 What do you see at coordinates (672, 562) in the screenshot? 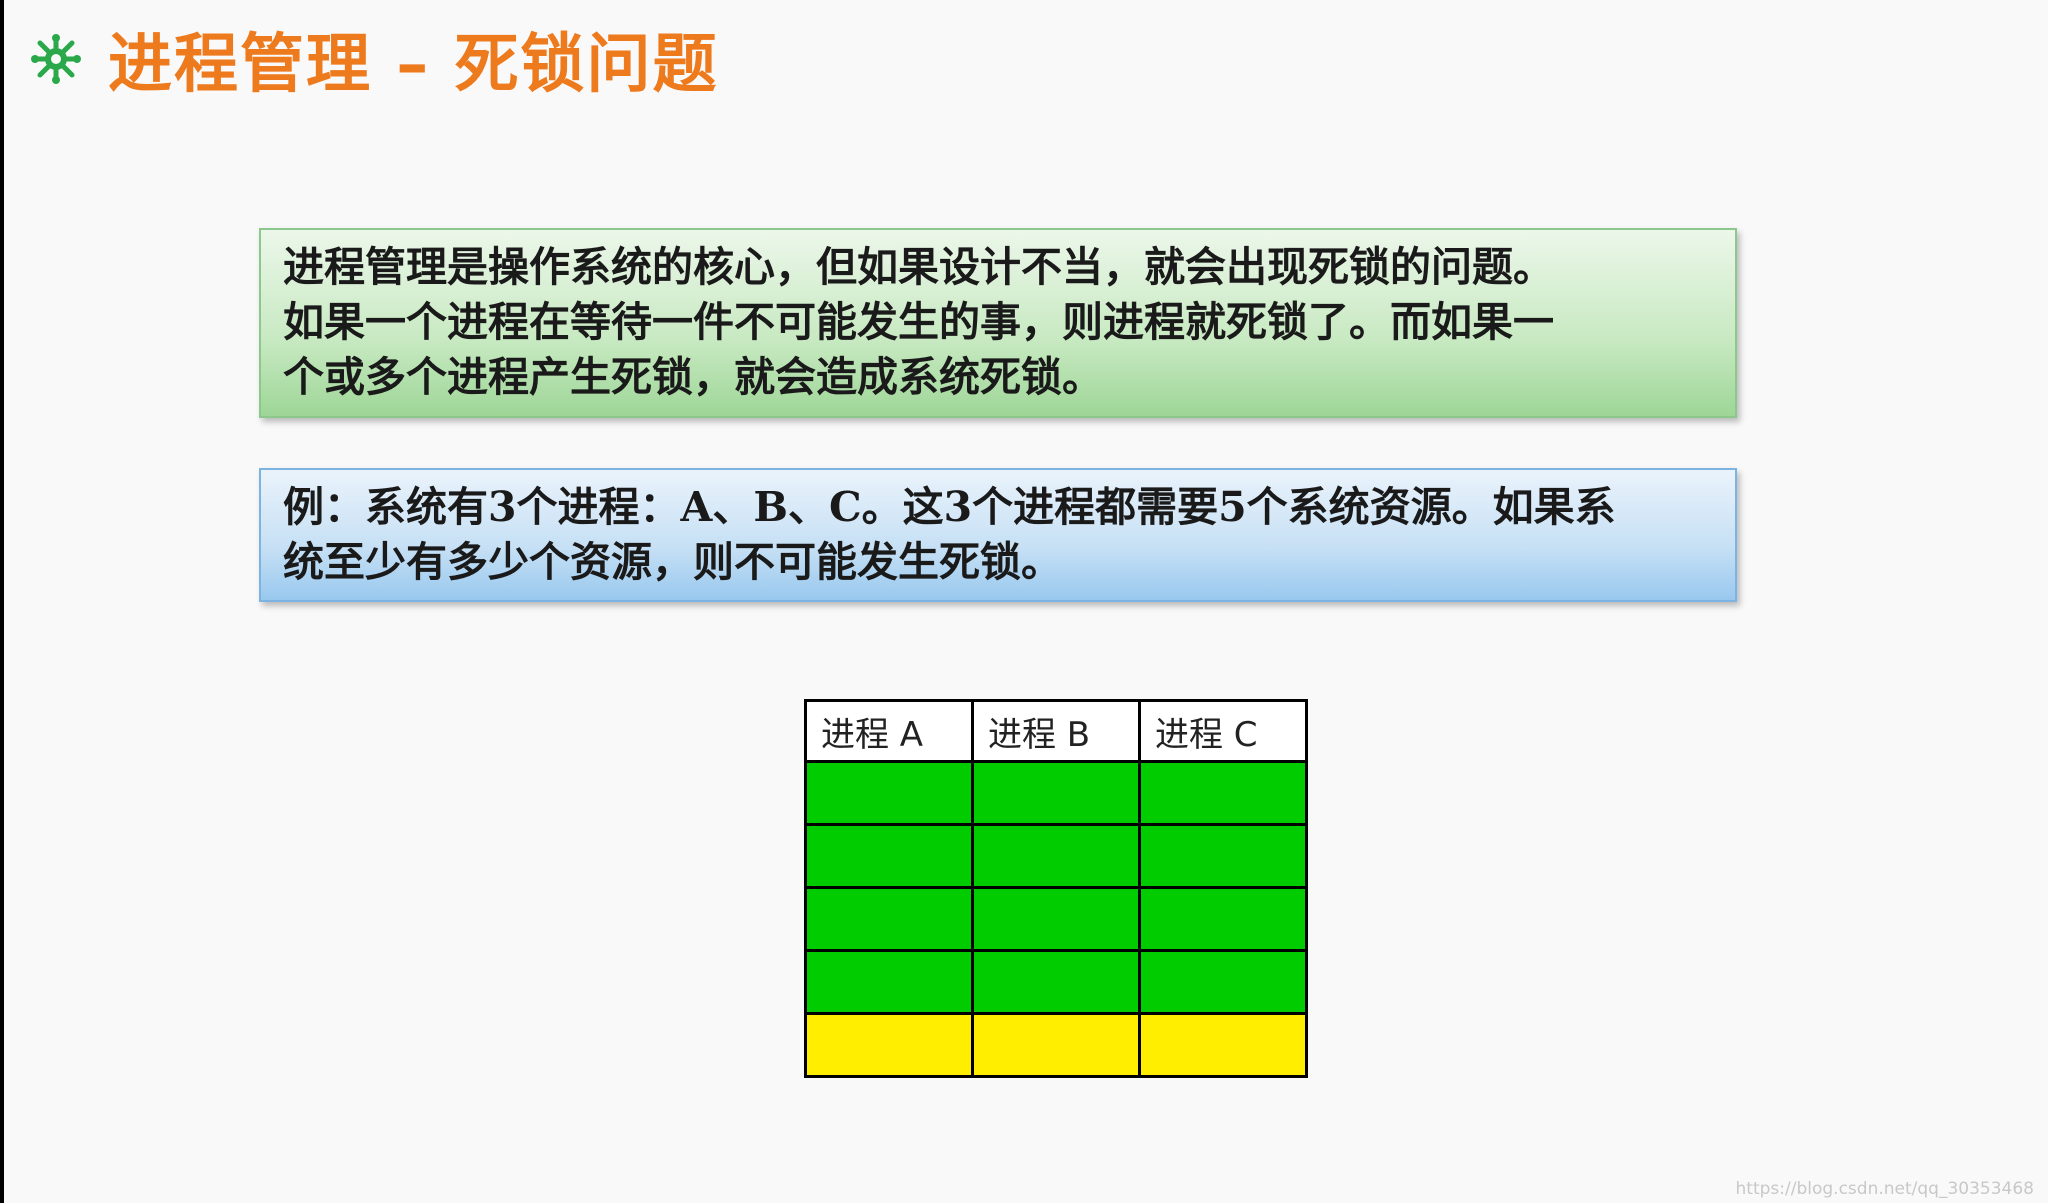
I see `example-line: 统至少有多少个资源，则不可能发生死锁。` at bounding box center [672, 562].